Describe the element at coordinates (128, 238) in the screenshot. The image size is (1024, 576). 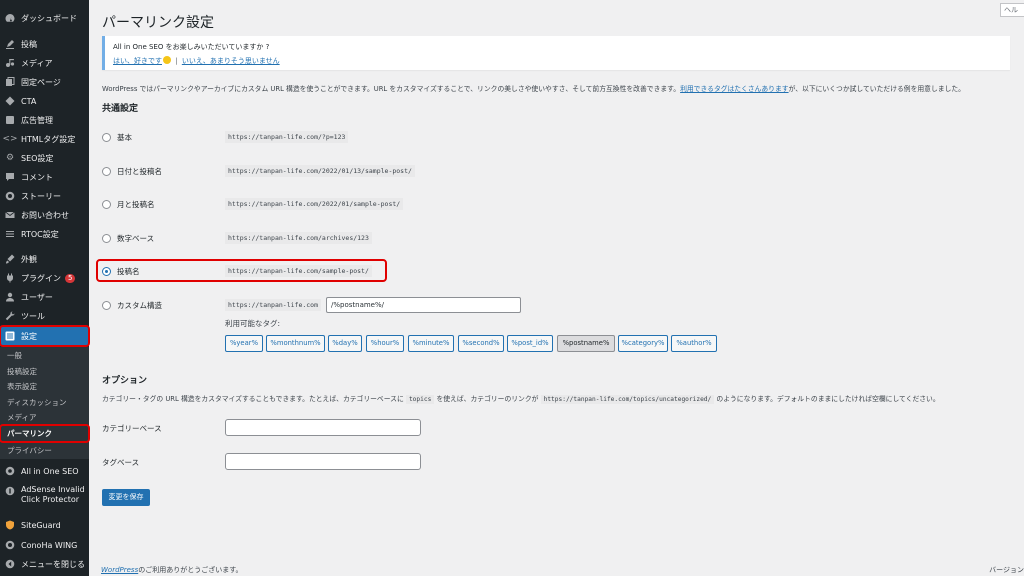
I see `permalink-option-numeric: 数字ベース` at that location.